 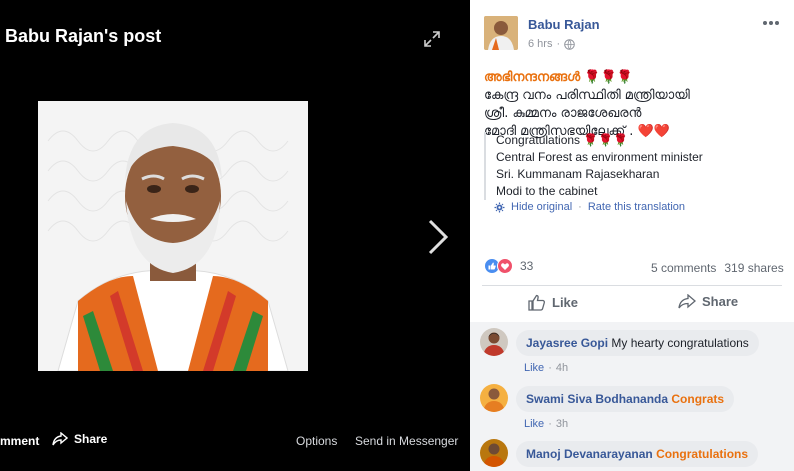 I want to click on comment-time: 4h, so click(x=562, y=368).